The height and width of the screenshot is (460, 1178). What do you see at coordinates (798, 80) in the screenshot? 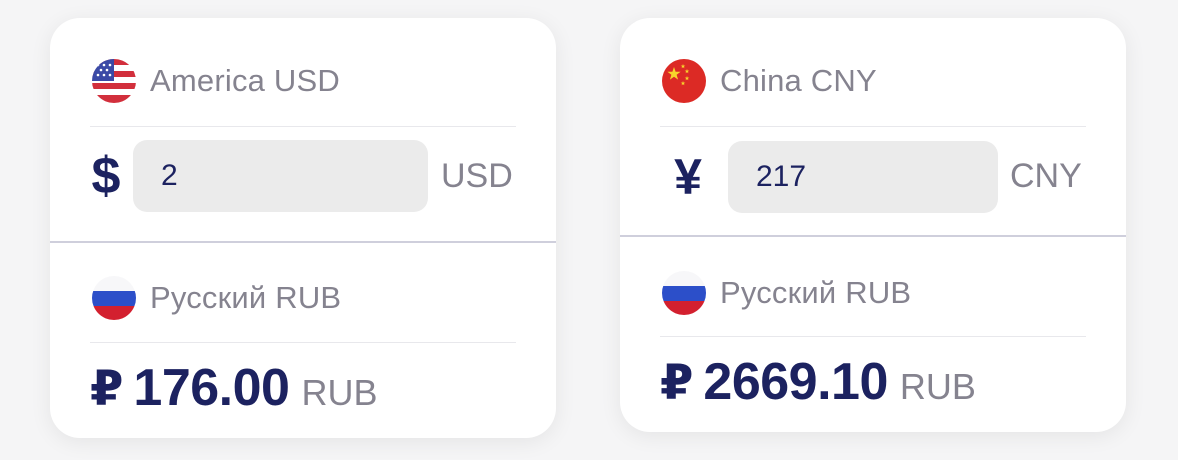
I see `source-currency-name: China CNY` at bounding box center [798, 80].